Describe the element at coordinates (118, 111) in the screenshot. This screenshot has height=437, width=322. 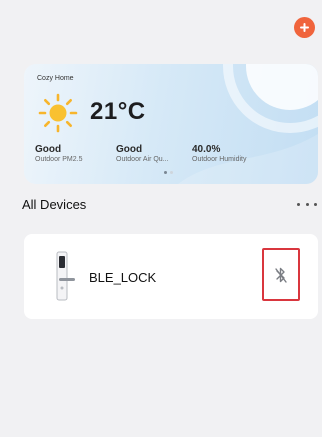
I see `temperature: 21°C` at that location.